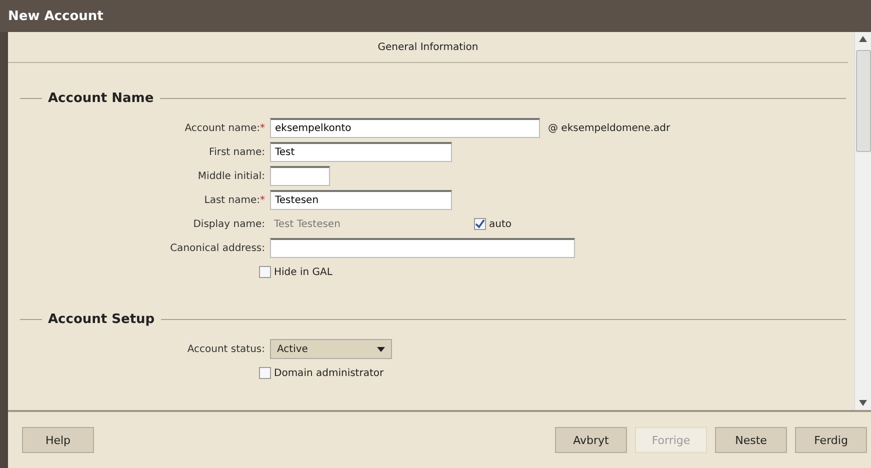  I want to click on display-name-value: Test Testesen, so click(307, 224).